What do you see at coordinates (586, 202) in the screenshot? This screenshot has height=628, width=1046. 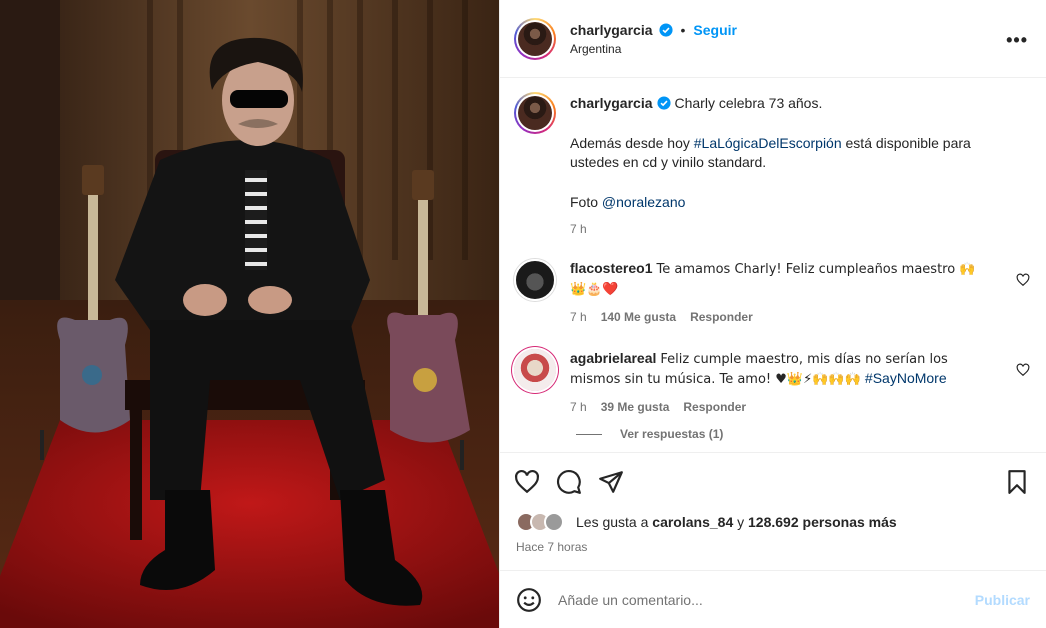 I see `caption-line-3-pre: Foto` at bounding box center [586, 202].